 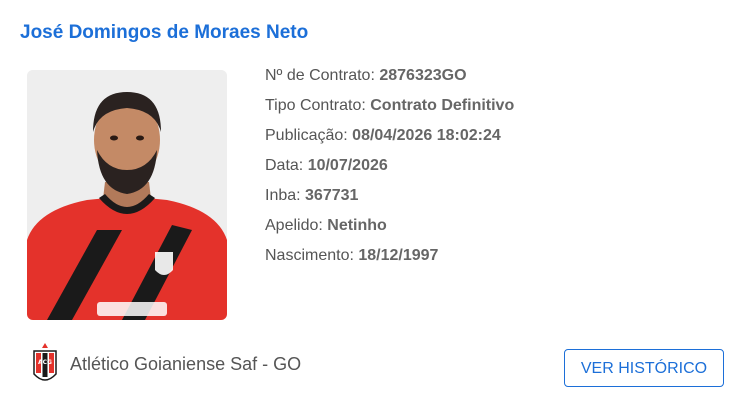 I want to click on field-birth: Nascimento: 18/12/1997, so click(x=389, y=261).